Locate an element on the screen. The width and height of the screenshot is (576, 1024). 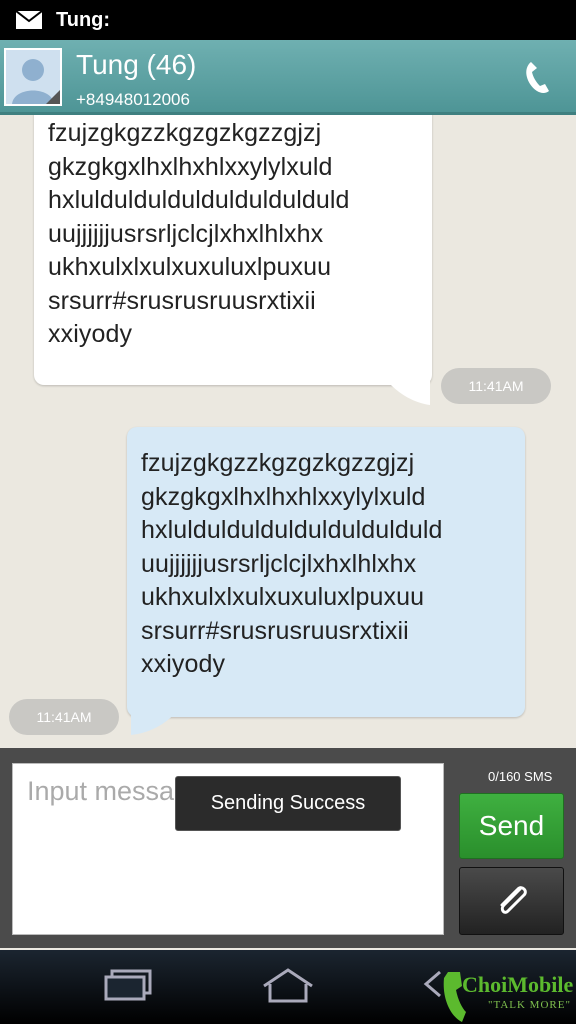
contact-avatar is located at coordinates (33, 77).